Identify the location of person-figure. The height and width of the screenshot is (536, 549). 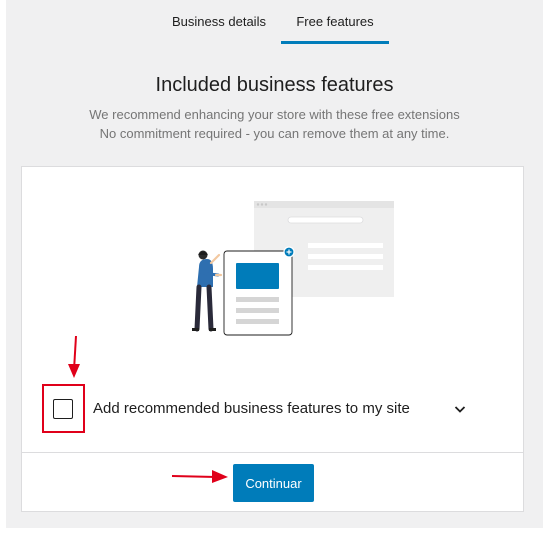
(207, 291).